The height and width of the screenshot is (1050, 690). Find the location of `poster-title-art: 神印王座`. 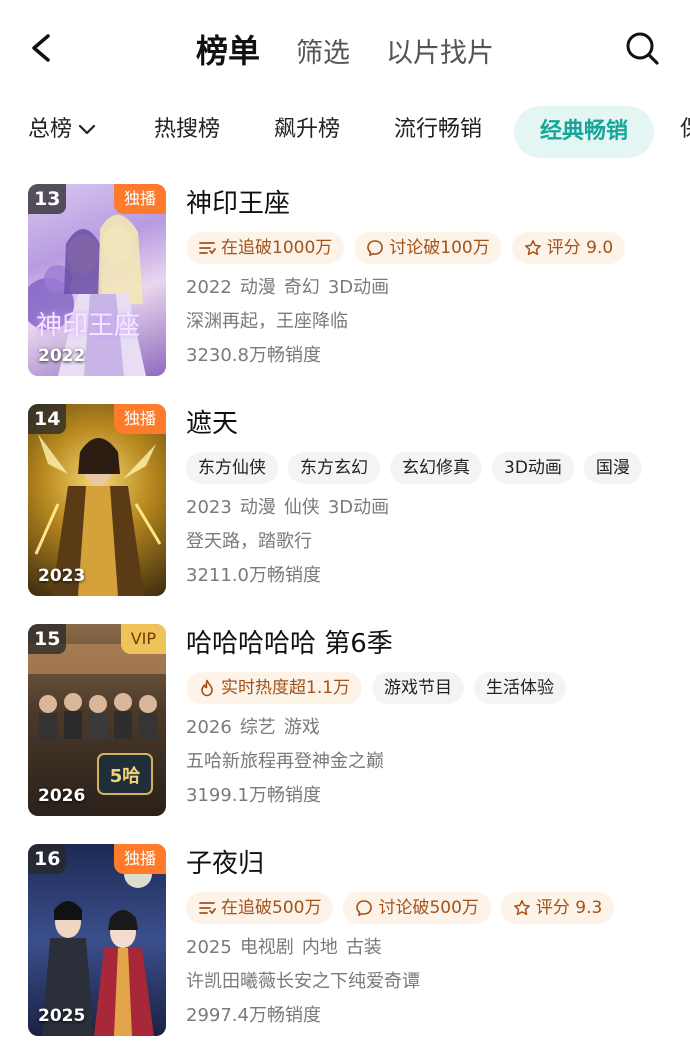

poster-title-art: 神印王座 is located at coordinates (88, 326).